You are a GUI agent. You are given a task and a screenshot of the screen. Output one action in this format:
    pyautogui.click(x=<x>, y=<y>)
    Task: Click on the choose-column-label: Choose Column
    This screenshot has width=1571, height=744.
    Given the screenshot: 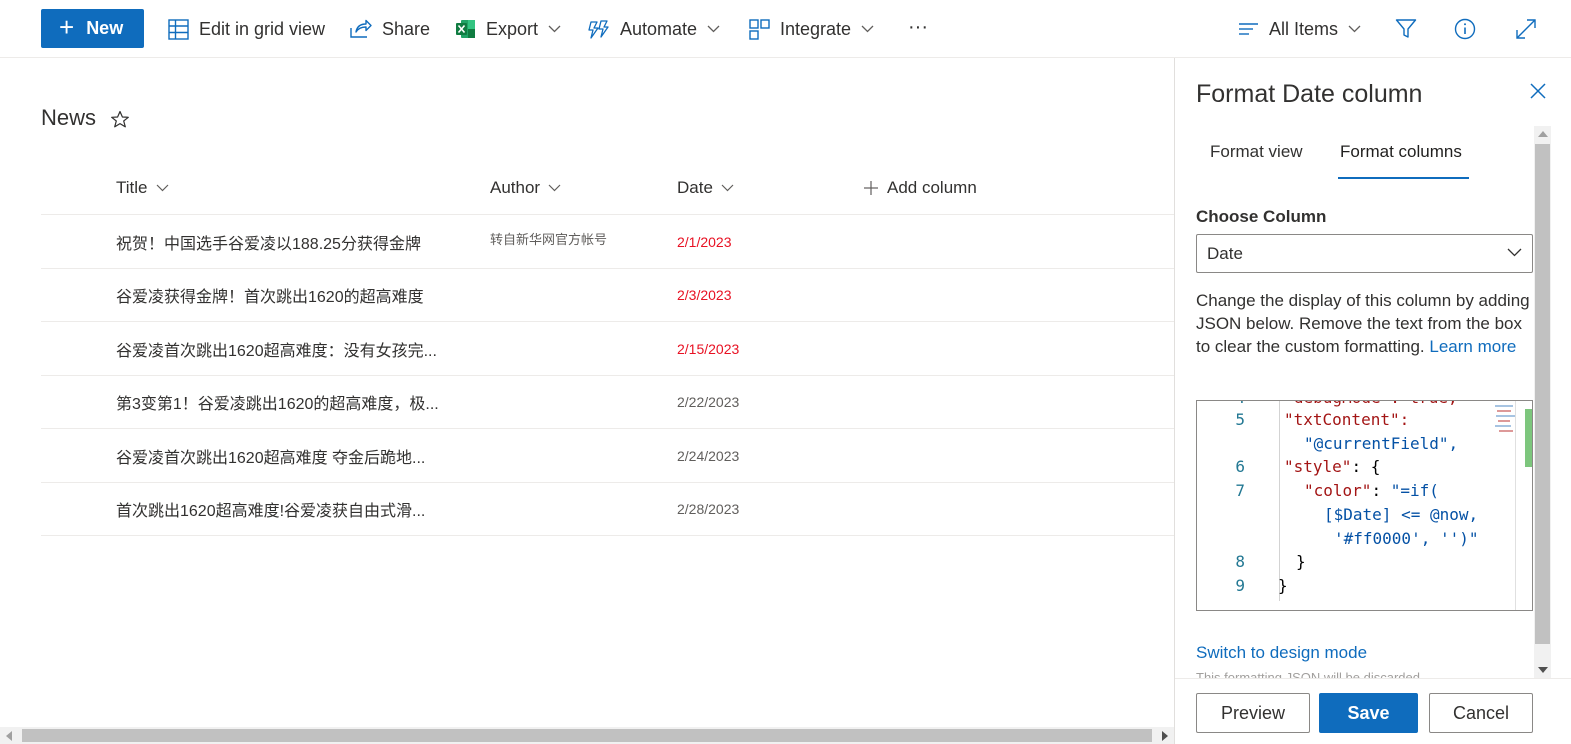 What is the action you would take?
    pyautogui.click(x=1261, y=216)
    